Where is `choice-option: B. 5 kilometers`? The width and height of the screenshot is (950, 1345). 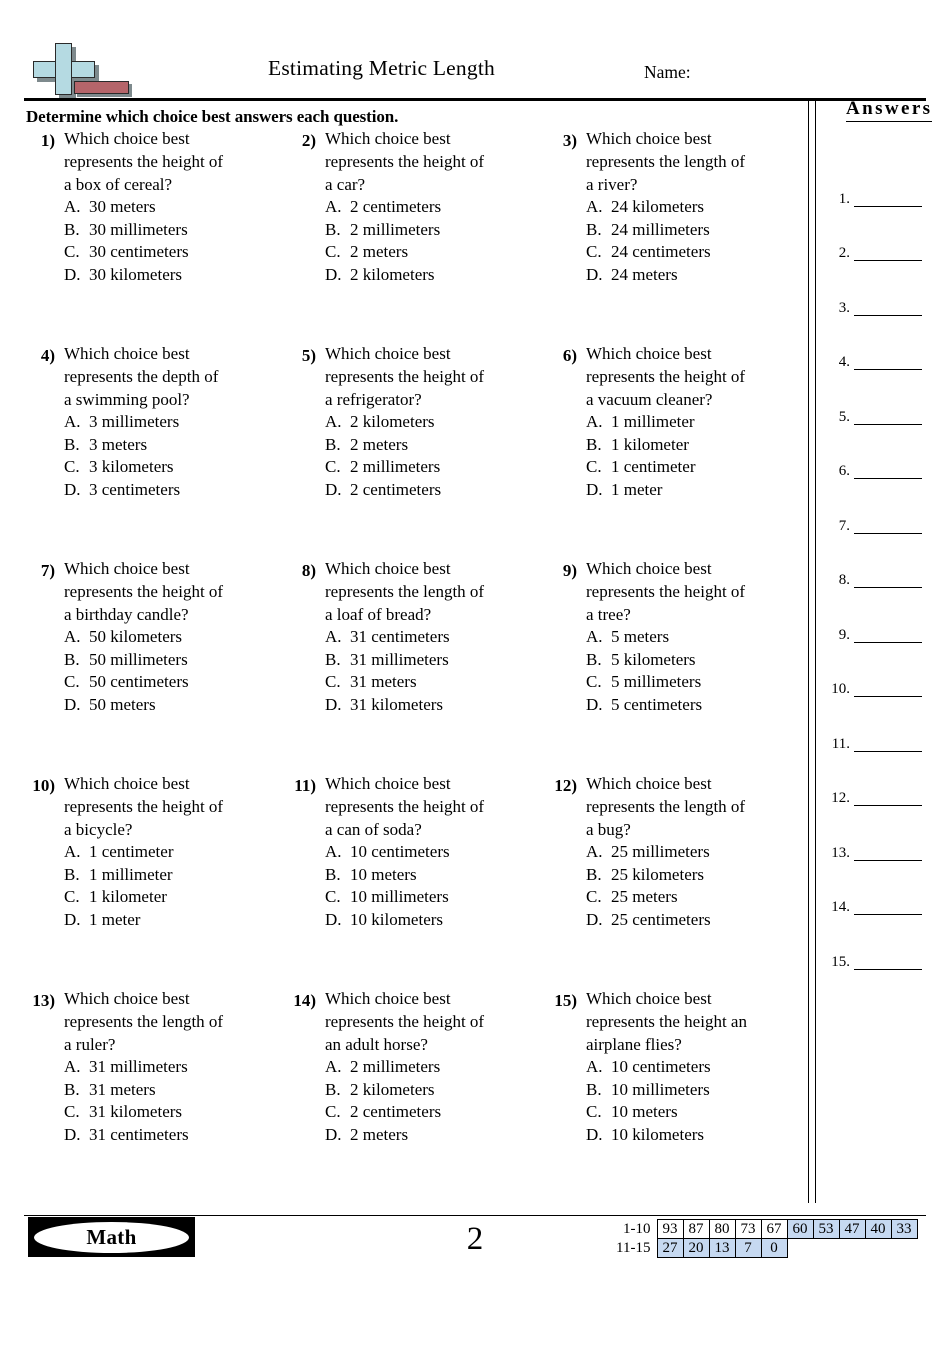 choice-option: B. 5 kilometers is located at coordinates (696, 660).